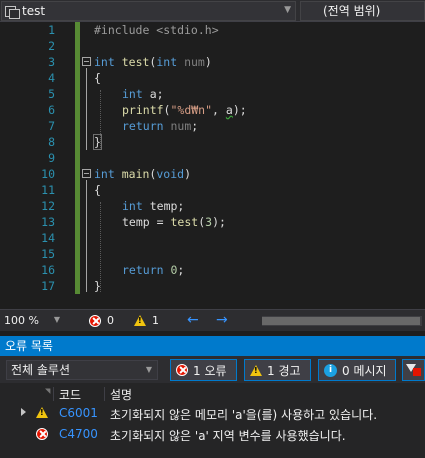  What do you see at coordinates (101, 320) in the screenshot?
I see `status-error-count: 0` at bounding box center [101, 320].